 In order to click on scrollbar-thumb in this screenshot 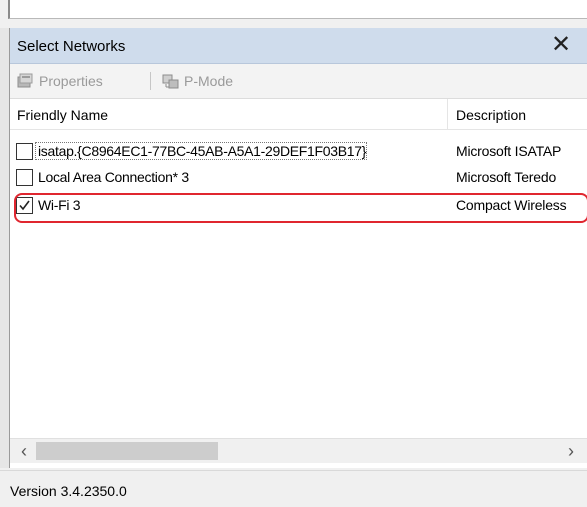, I will do `click(127, 451)`.